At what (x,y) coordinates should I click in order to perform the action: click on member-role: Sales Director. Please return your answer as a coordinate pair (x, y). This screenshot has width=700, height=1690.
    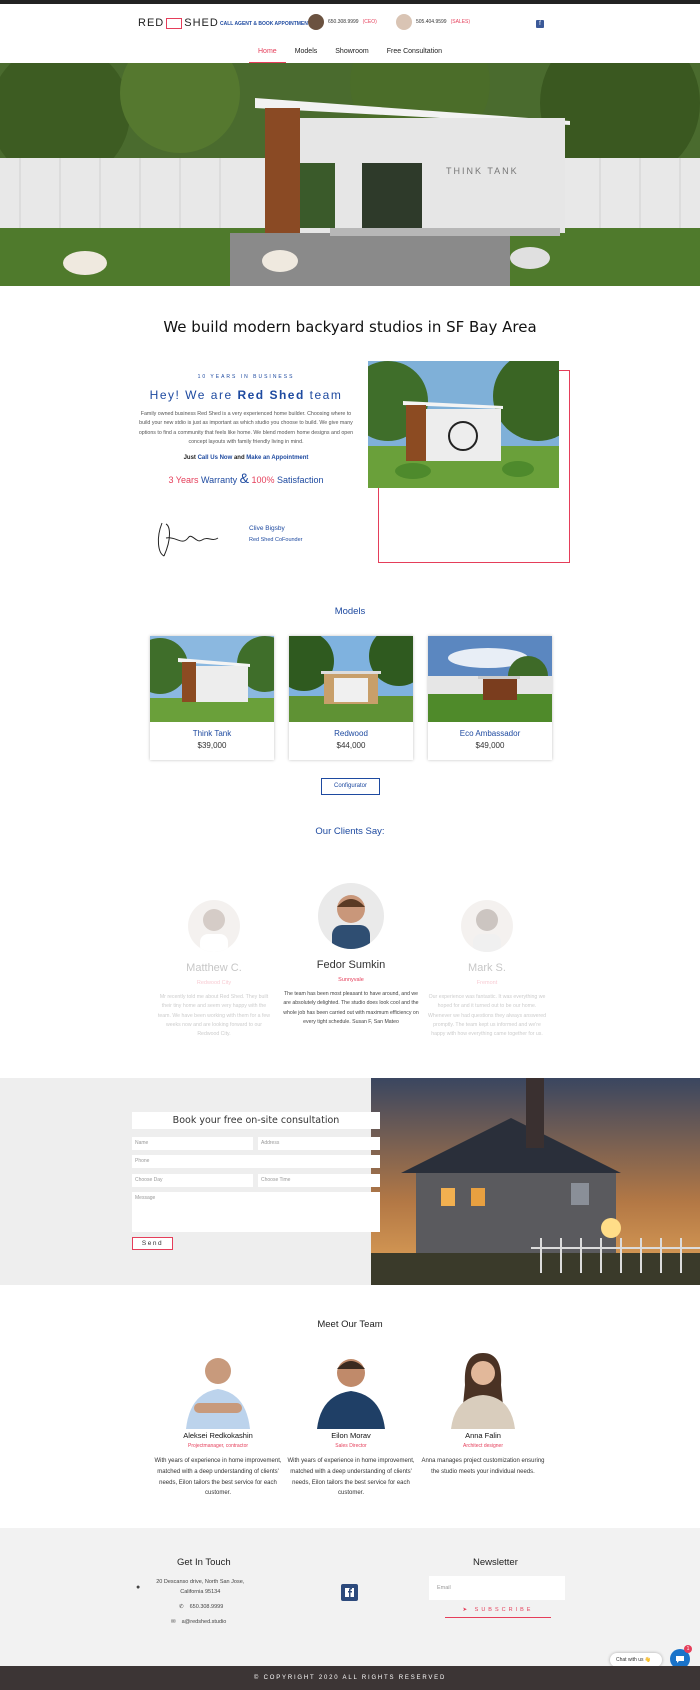
    Looking at the image, I should click on (351, 1446).